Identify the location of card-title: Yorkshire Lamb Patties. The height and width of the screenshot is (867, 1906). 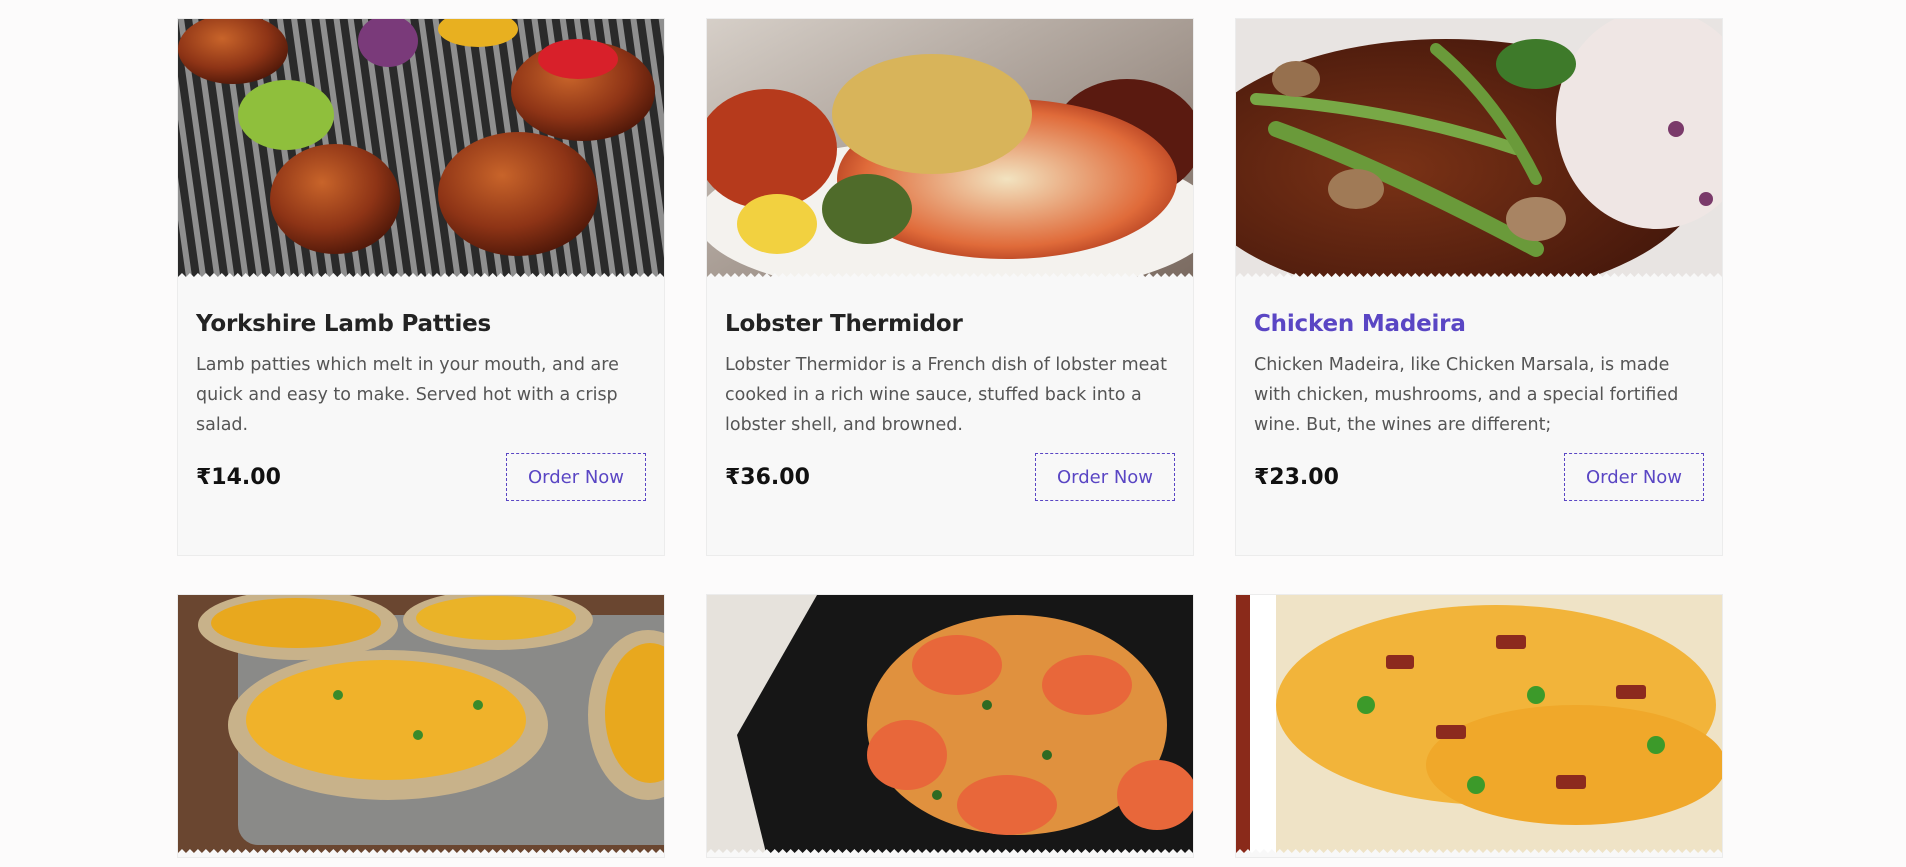
(421, 324).